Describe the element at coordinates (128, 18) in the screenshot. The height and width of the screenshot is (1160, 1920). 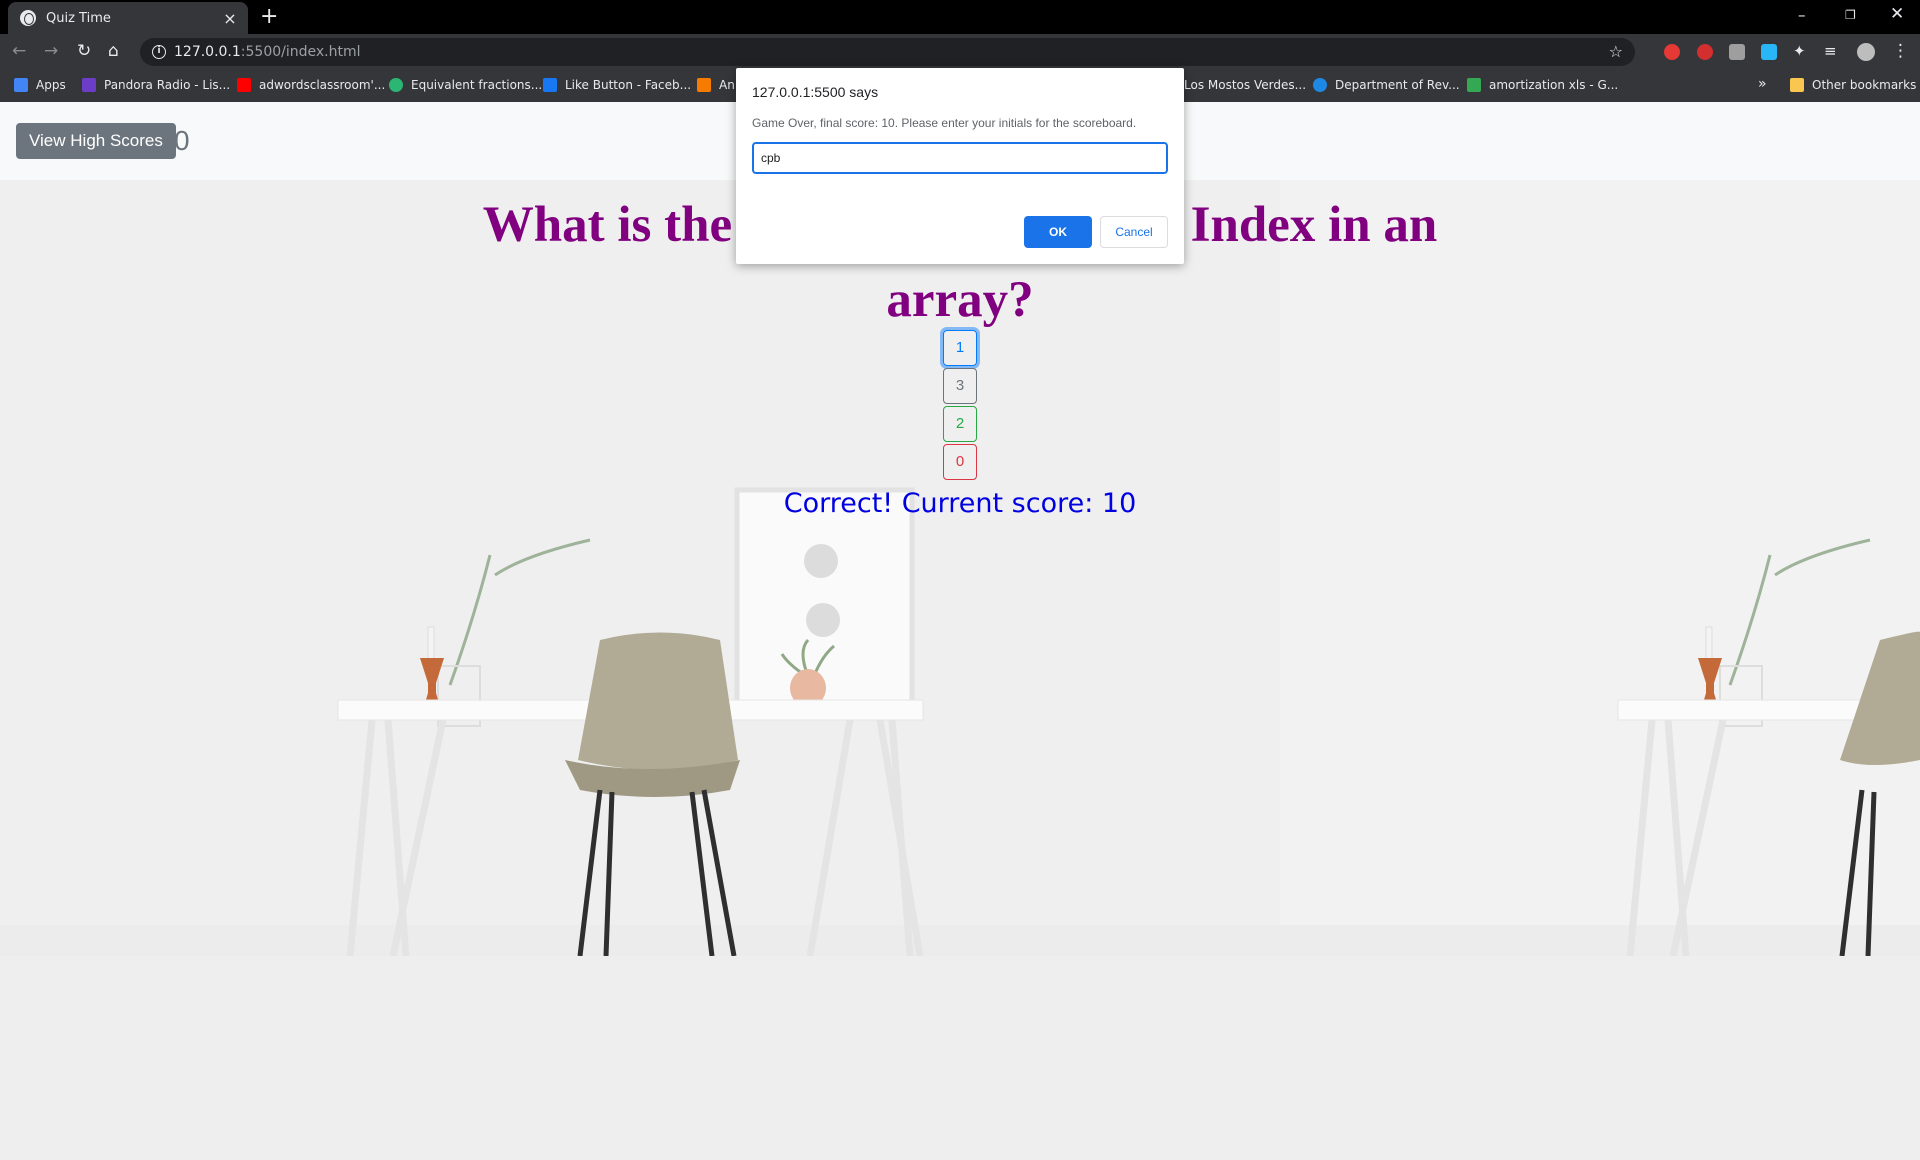
I see `browser-tab: Quiz Time ×` at that location.